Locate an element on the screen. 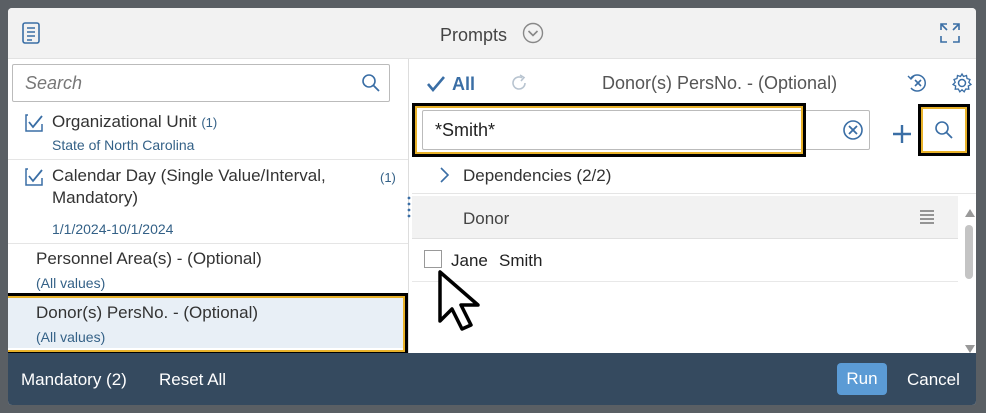 Image resolution: width=986 pixels, height=413 pixels. highlight-box-search-field is located at coordinates (609, 130).